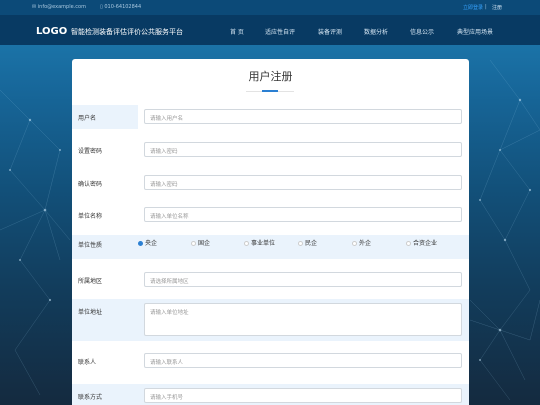 This screenshot has height=405, width=540. What do you see at coordinates (140, 243) in the screenshot?
I see `radio-checked-icon` at bounding box center [140, 243].